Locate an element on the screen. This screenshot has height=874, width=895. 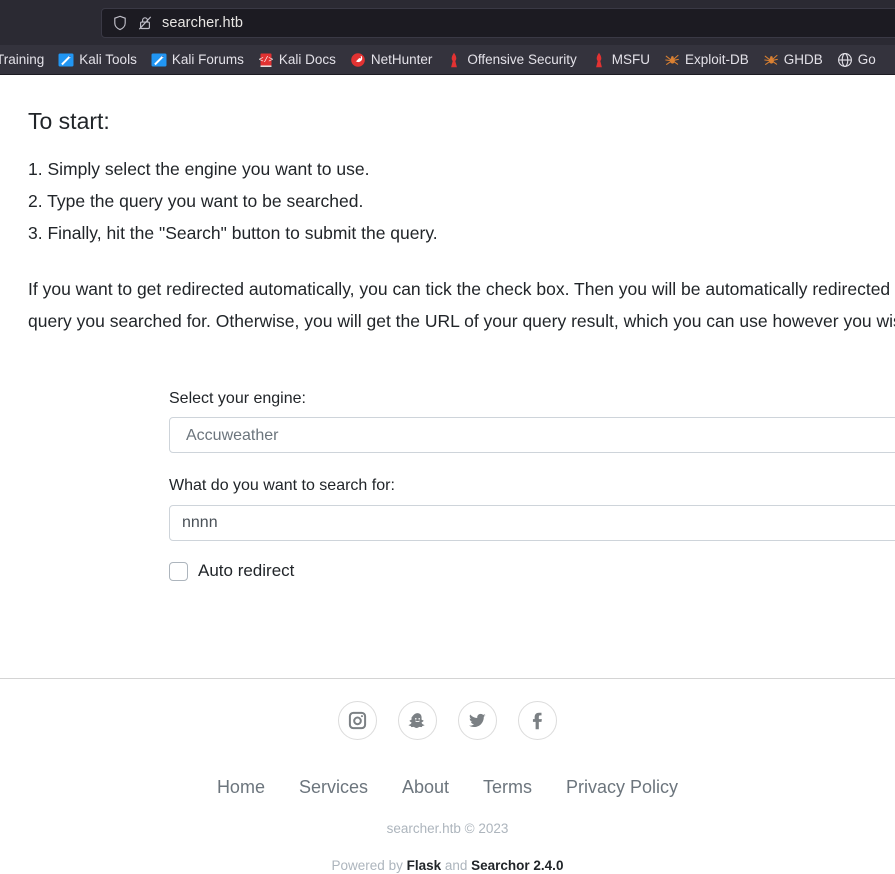
kali-docs-book-icon: </> is located at coordinates (266, 60).